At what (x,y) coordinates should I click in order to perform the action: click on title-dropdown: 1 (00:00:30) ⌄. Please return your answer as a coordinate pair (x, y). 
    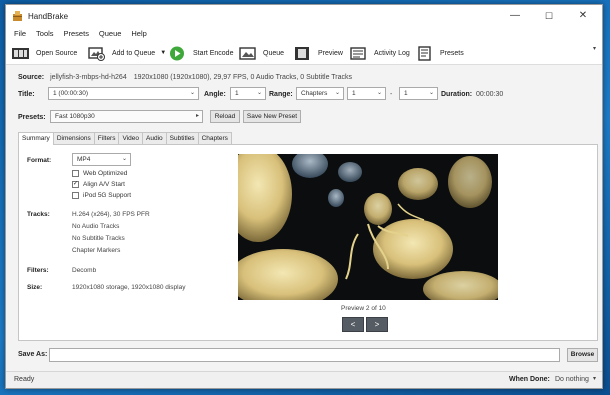
    Looking at the image, I should click on (123, 93).